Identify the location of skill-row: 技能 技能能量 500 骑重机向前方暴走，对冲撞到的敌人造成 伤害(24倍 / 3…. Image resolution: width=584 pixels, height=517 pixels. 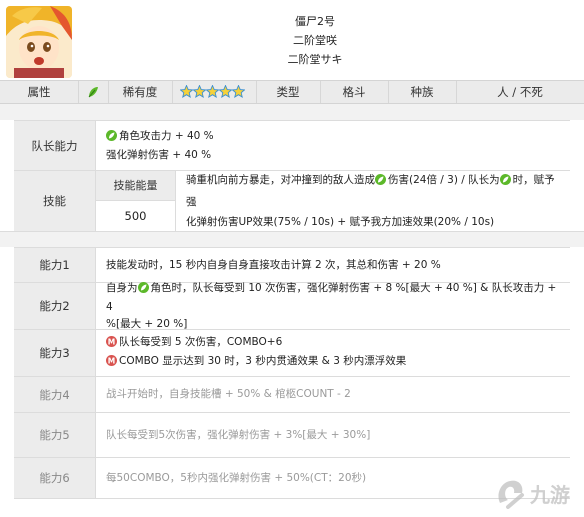
(292, 201).